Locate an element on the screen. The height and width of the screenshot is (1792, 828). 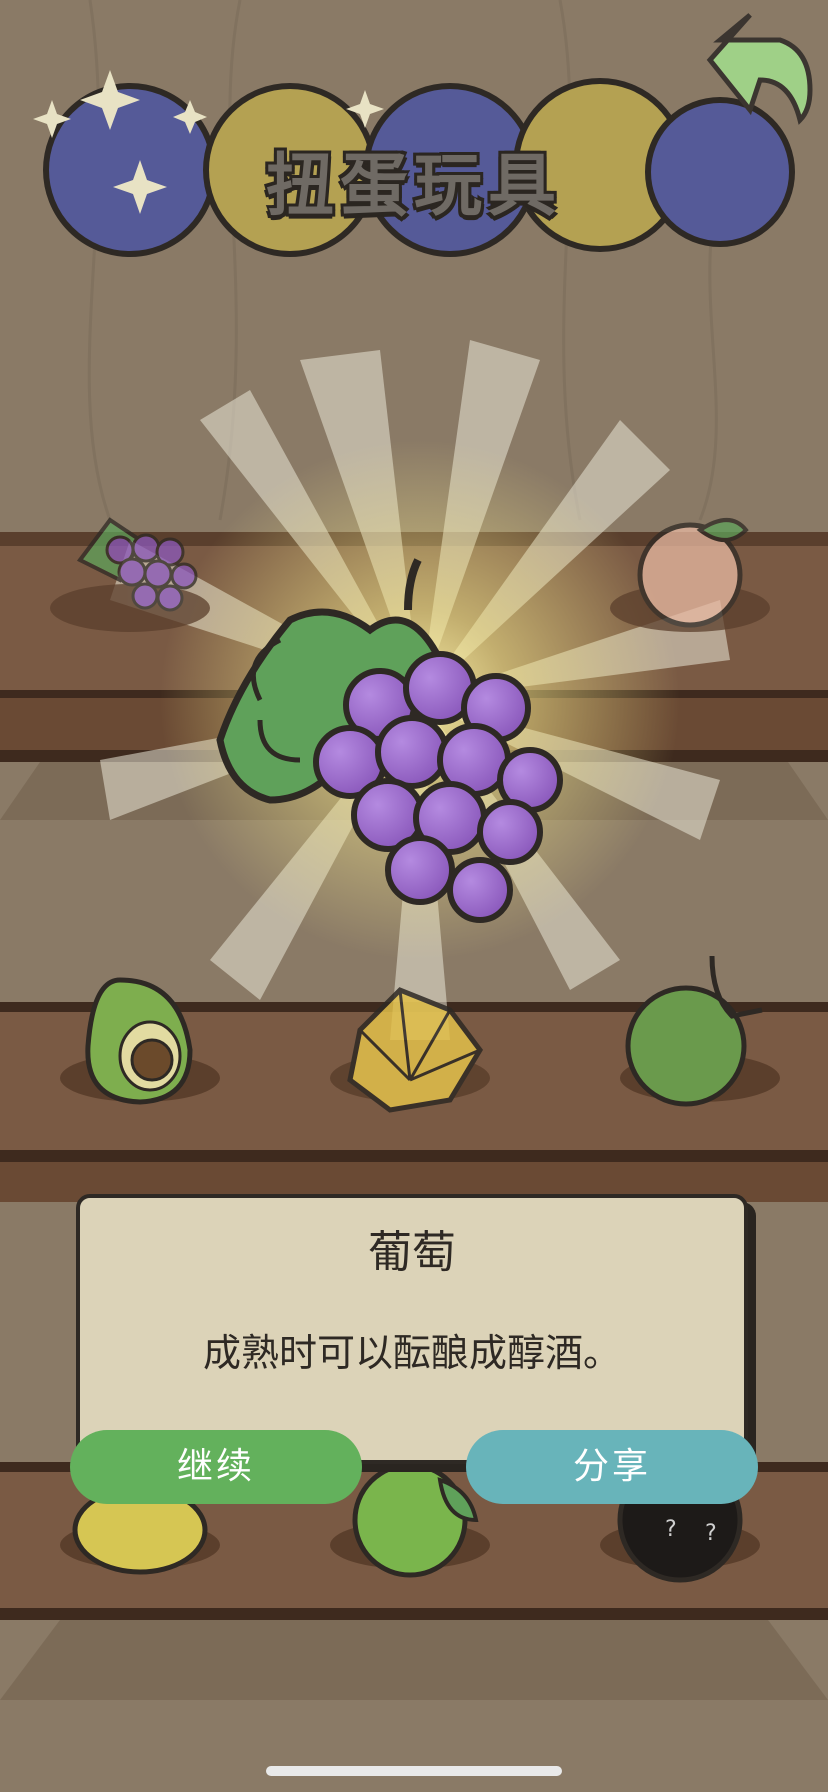
back-arrow-icon is located at coordinates (761, 70).